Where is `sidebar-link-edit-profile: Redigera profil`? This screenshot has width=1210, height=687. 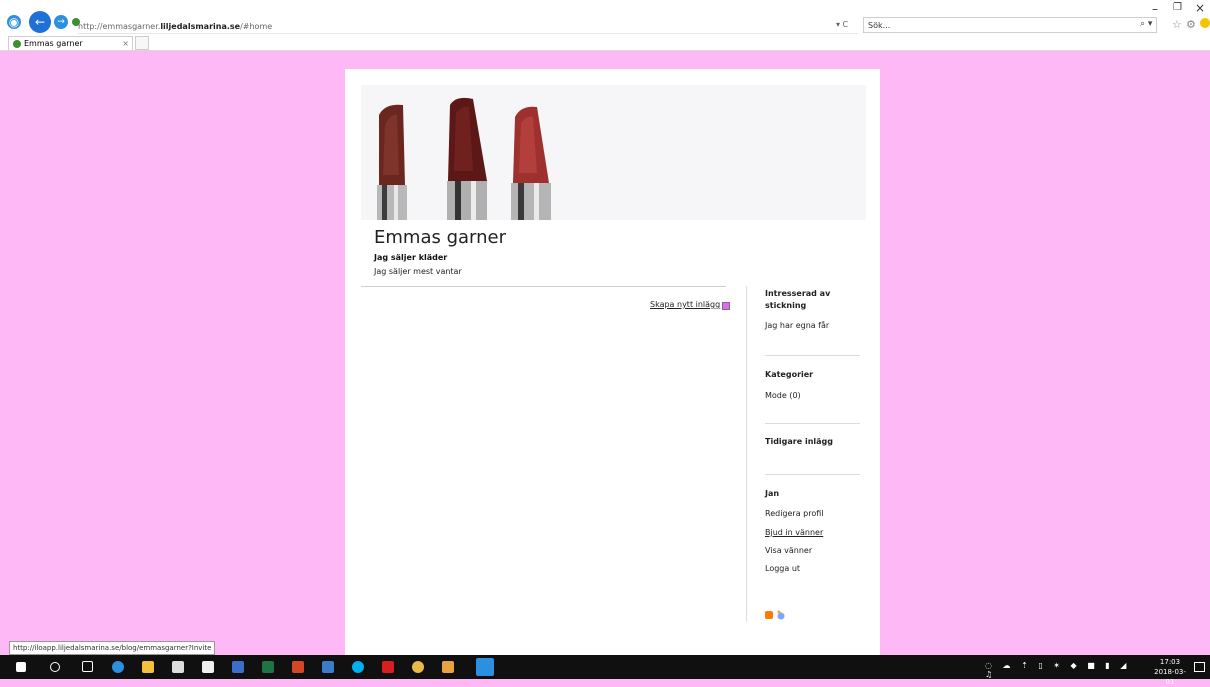
sidebar-link-edit-profile: Redigera profil is located at coordinates (794, 513).